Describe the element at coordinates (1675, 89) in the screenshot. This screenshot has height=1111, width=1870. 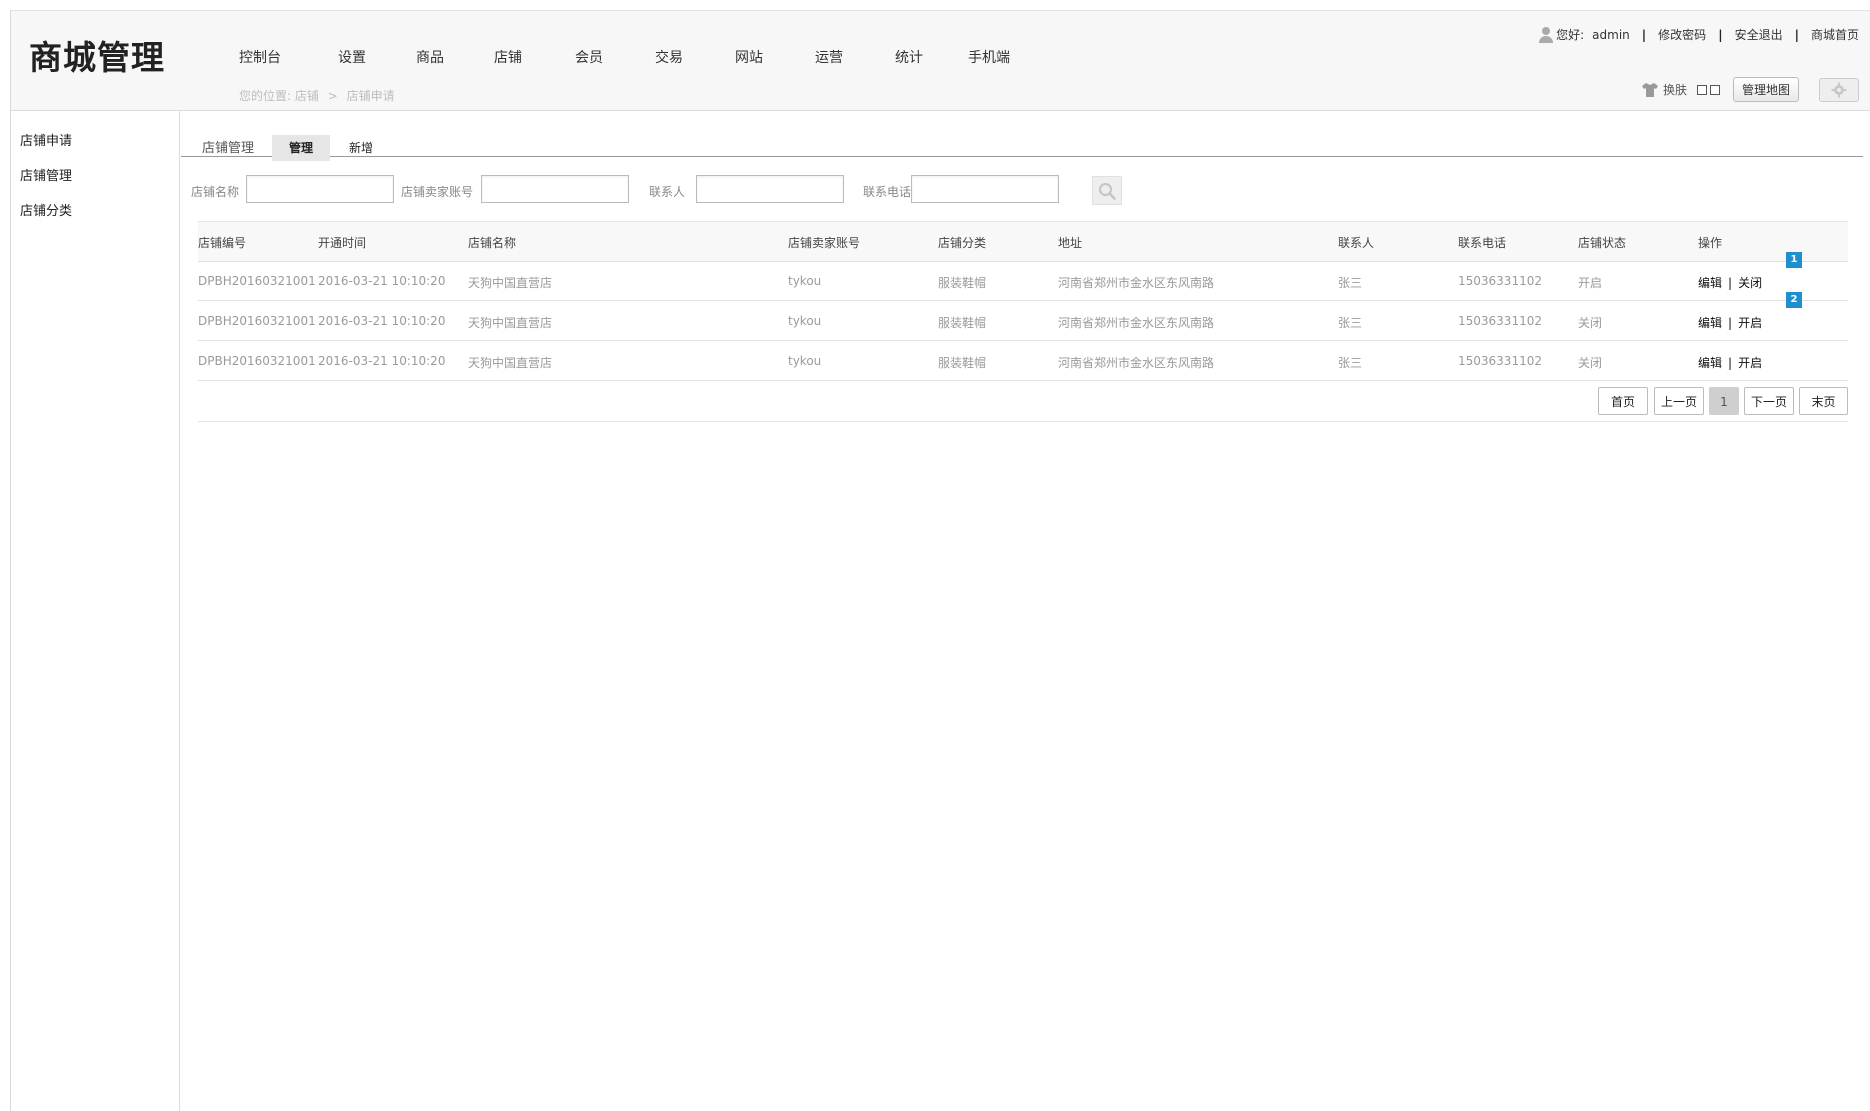
I see `skin-label: 换肤` at that location.